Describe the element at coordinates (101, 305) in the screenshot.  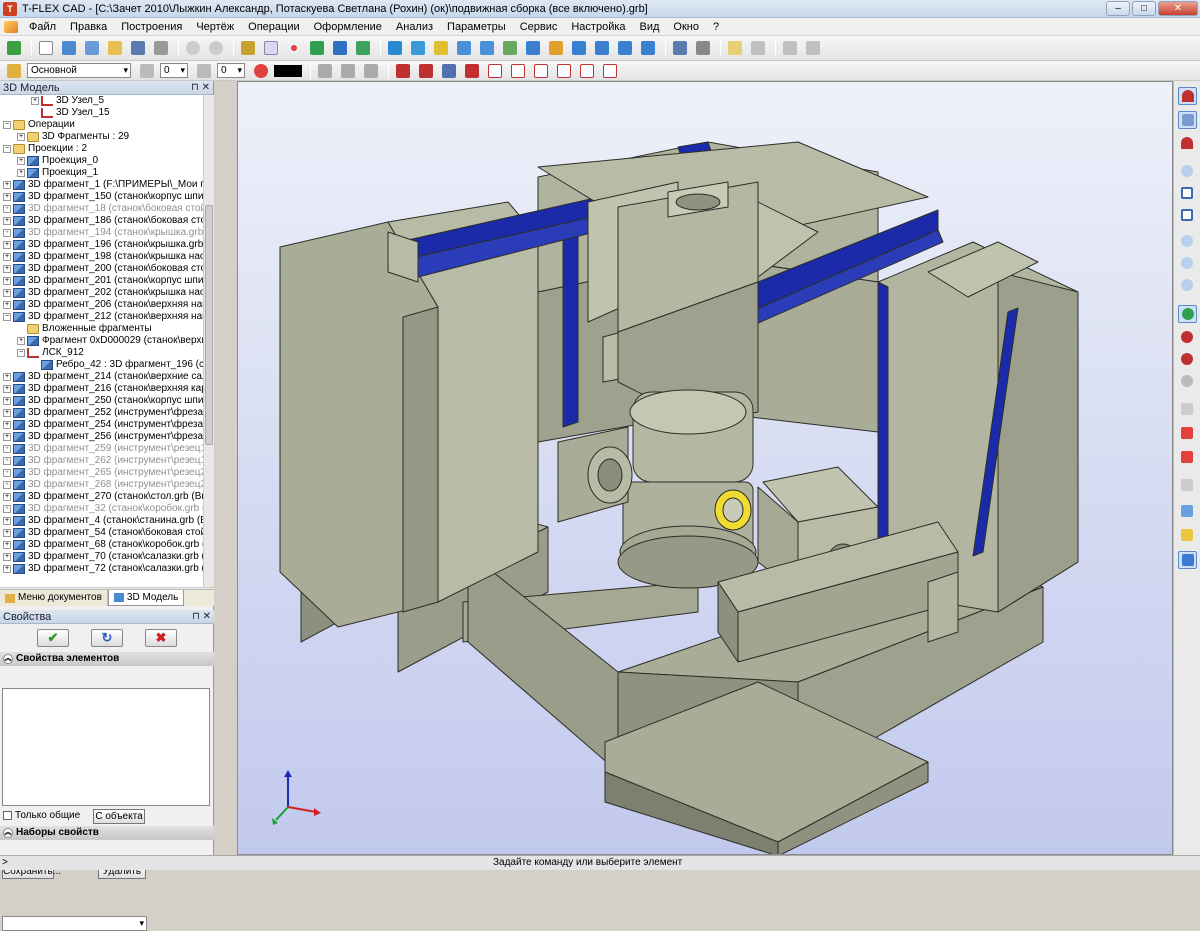
I see `tree-item: +3D фрагмент_206 (станок\верхняя направл` at that location.